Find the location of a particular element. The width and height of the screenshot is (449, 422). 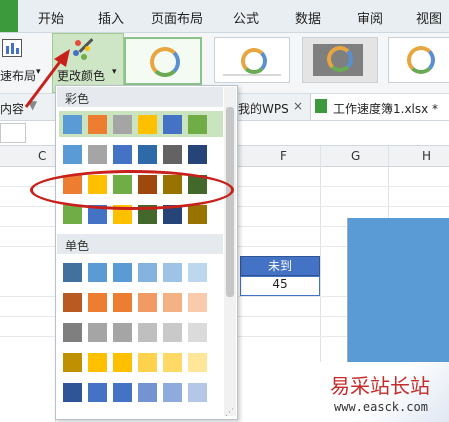

column-header-g: G is located at coordinates (355, 156).